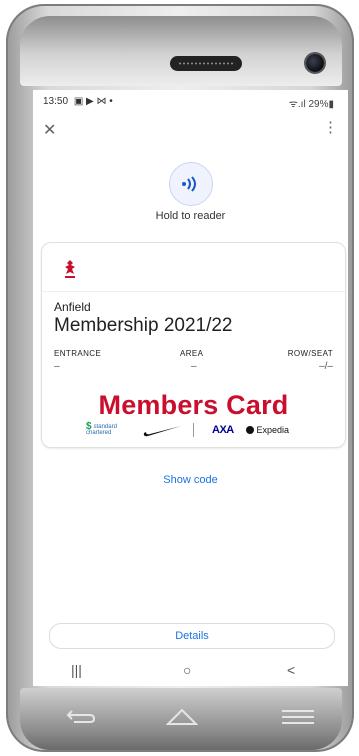 Image resolution: width=359 pixels, height=756 pixels. What do you see at coordinates (190, 216) in the screenshot?
I see `hold-to-reader-label: Hold to reader` at bounding box center [190, 216].